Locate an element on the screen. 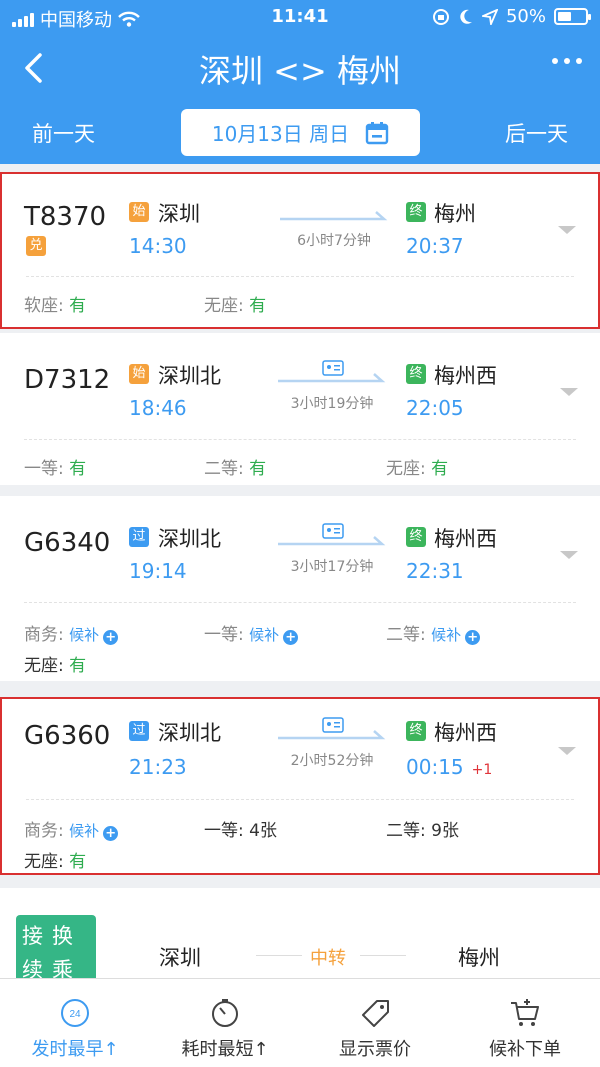 The height and width of the screenshot is (1067, 600). train-number: D7312 is located at coordinates (67, 380).